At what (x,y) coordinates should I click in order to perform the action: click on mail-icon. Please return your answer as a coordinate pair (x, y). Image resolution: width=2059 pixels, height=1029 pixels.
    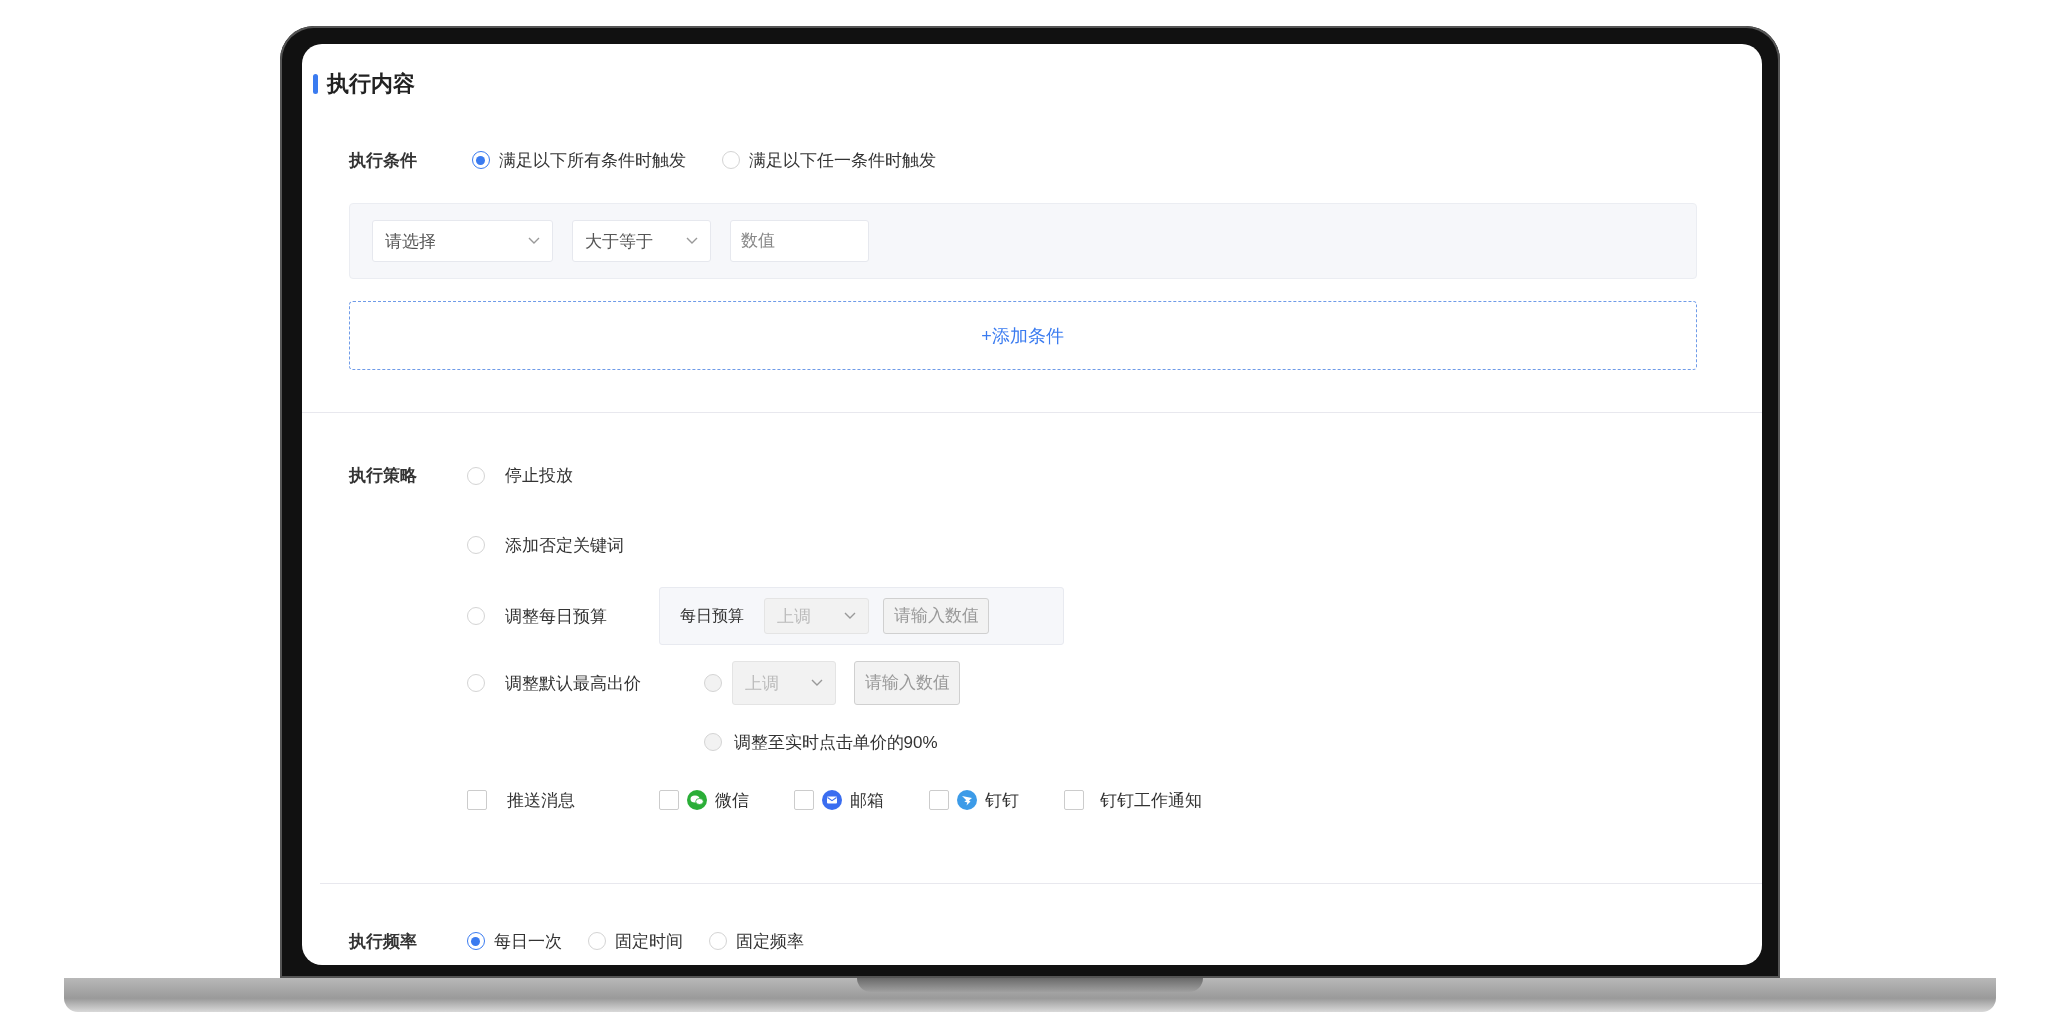
    Looking at the image, I should click on (831, 800).